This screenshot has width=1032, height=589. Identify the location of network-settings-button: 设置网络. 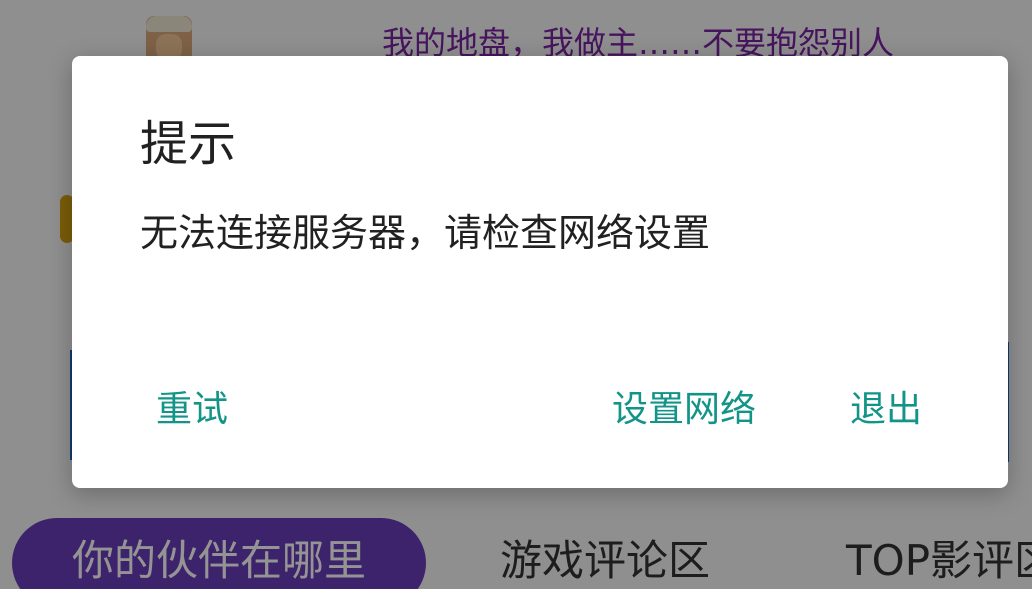
(684, 410).